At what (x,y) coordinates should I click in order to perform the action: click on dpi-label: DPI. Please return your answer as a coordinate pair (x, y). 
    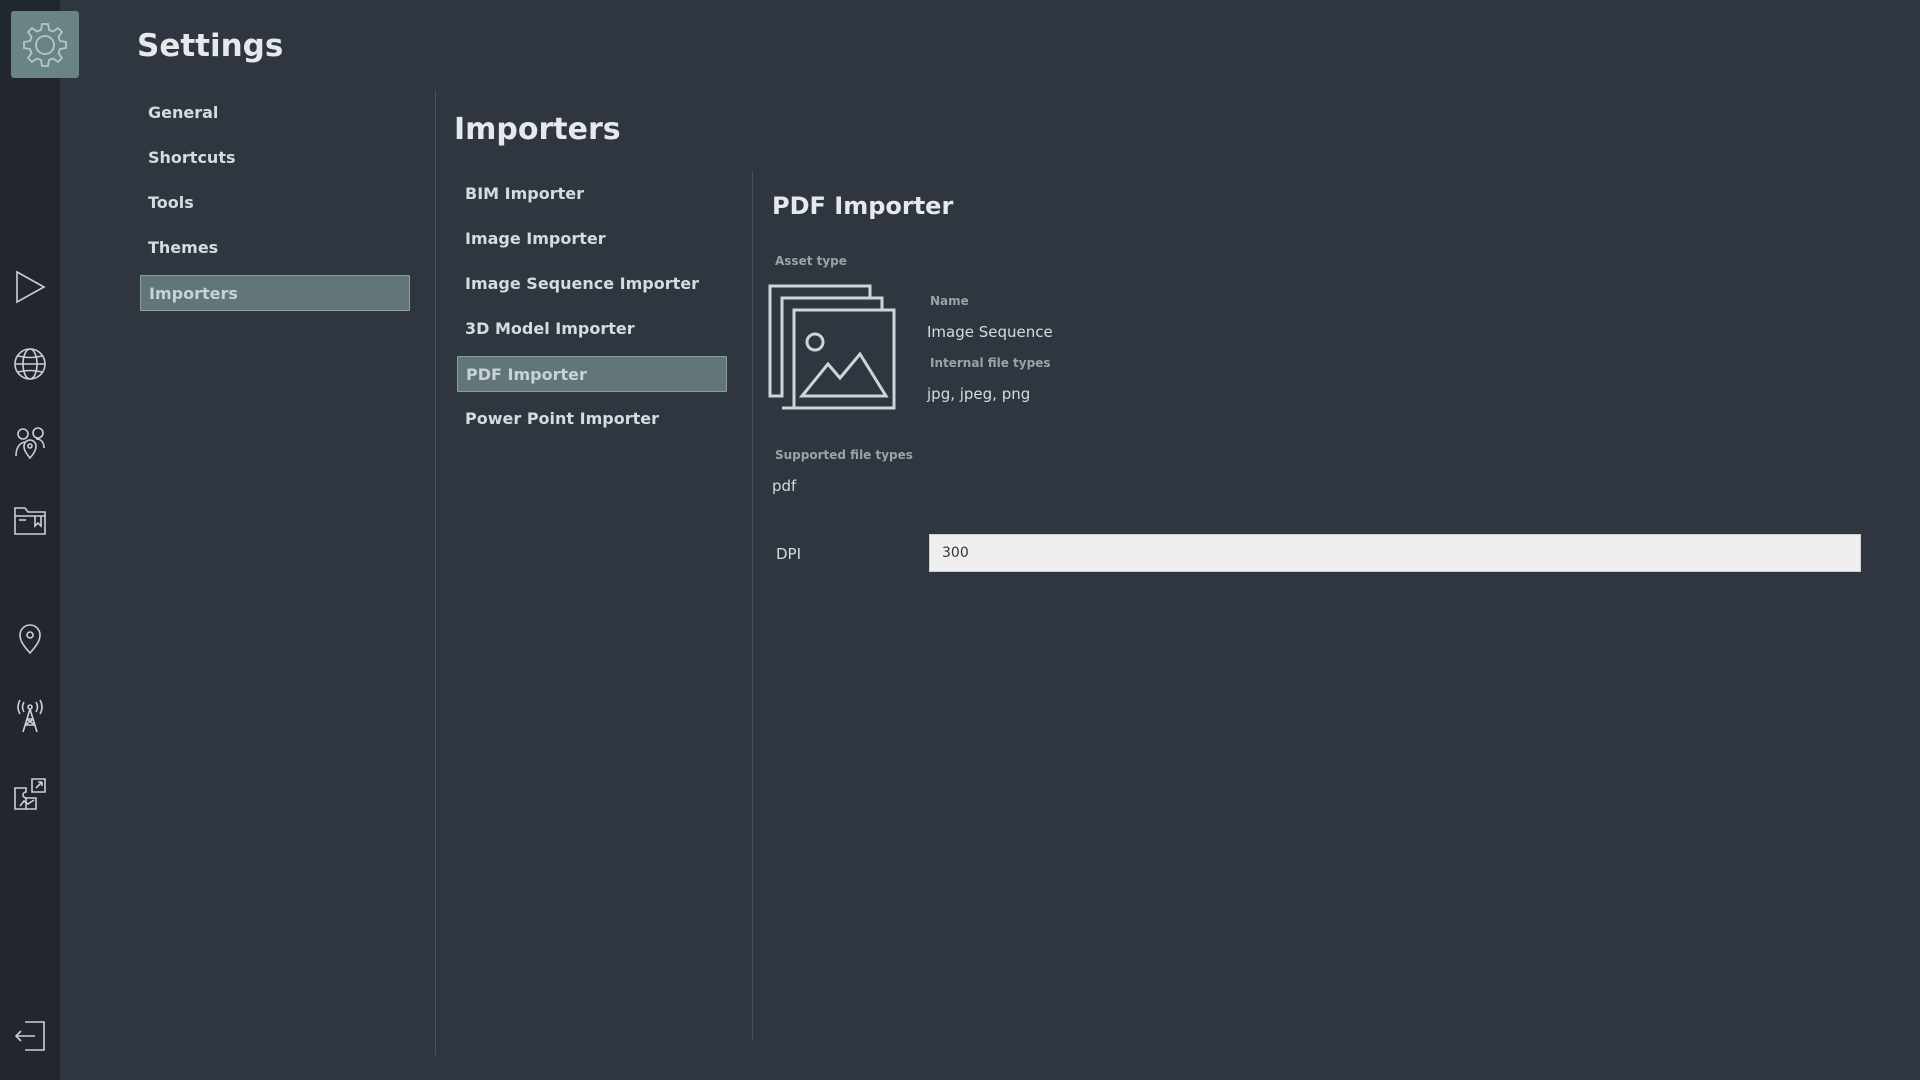
    Looking at the image, I should click on (789, 554).